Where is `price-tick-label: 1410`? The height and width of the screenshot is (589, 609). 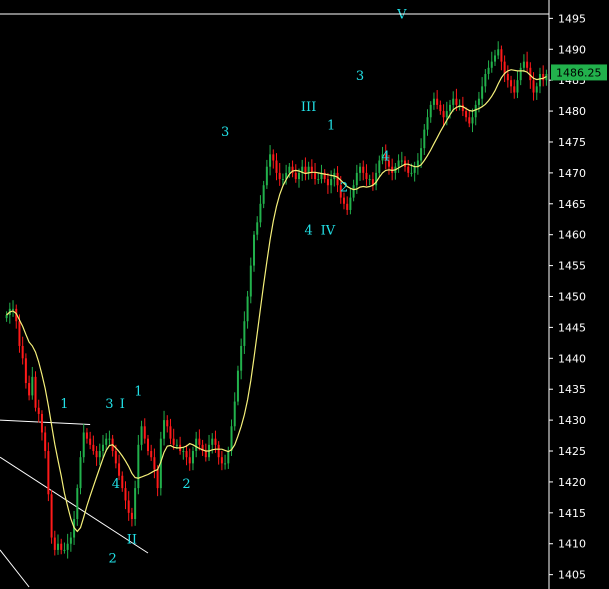
price-tick-label: 1410 is located at coordinates (572, 544).